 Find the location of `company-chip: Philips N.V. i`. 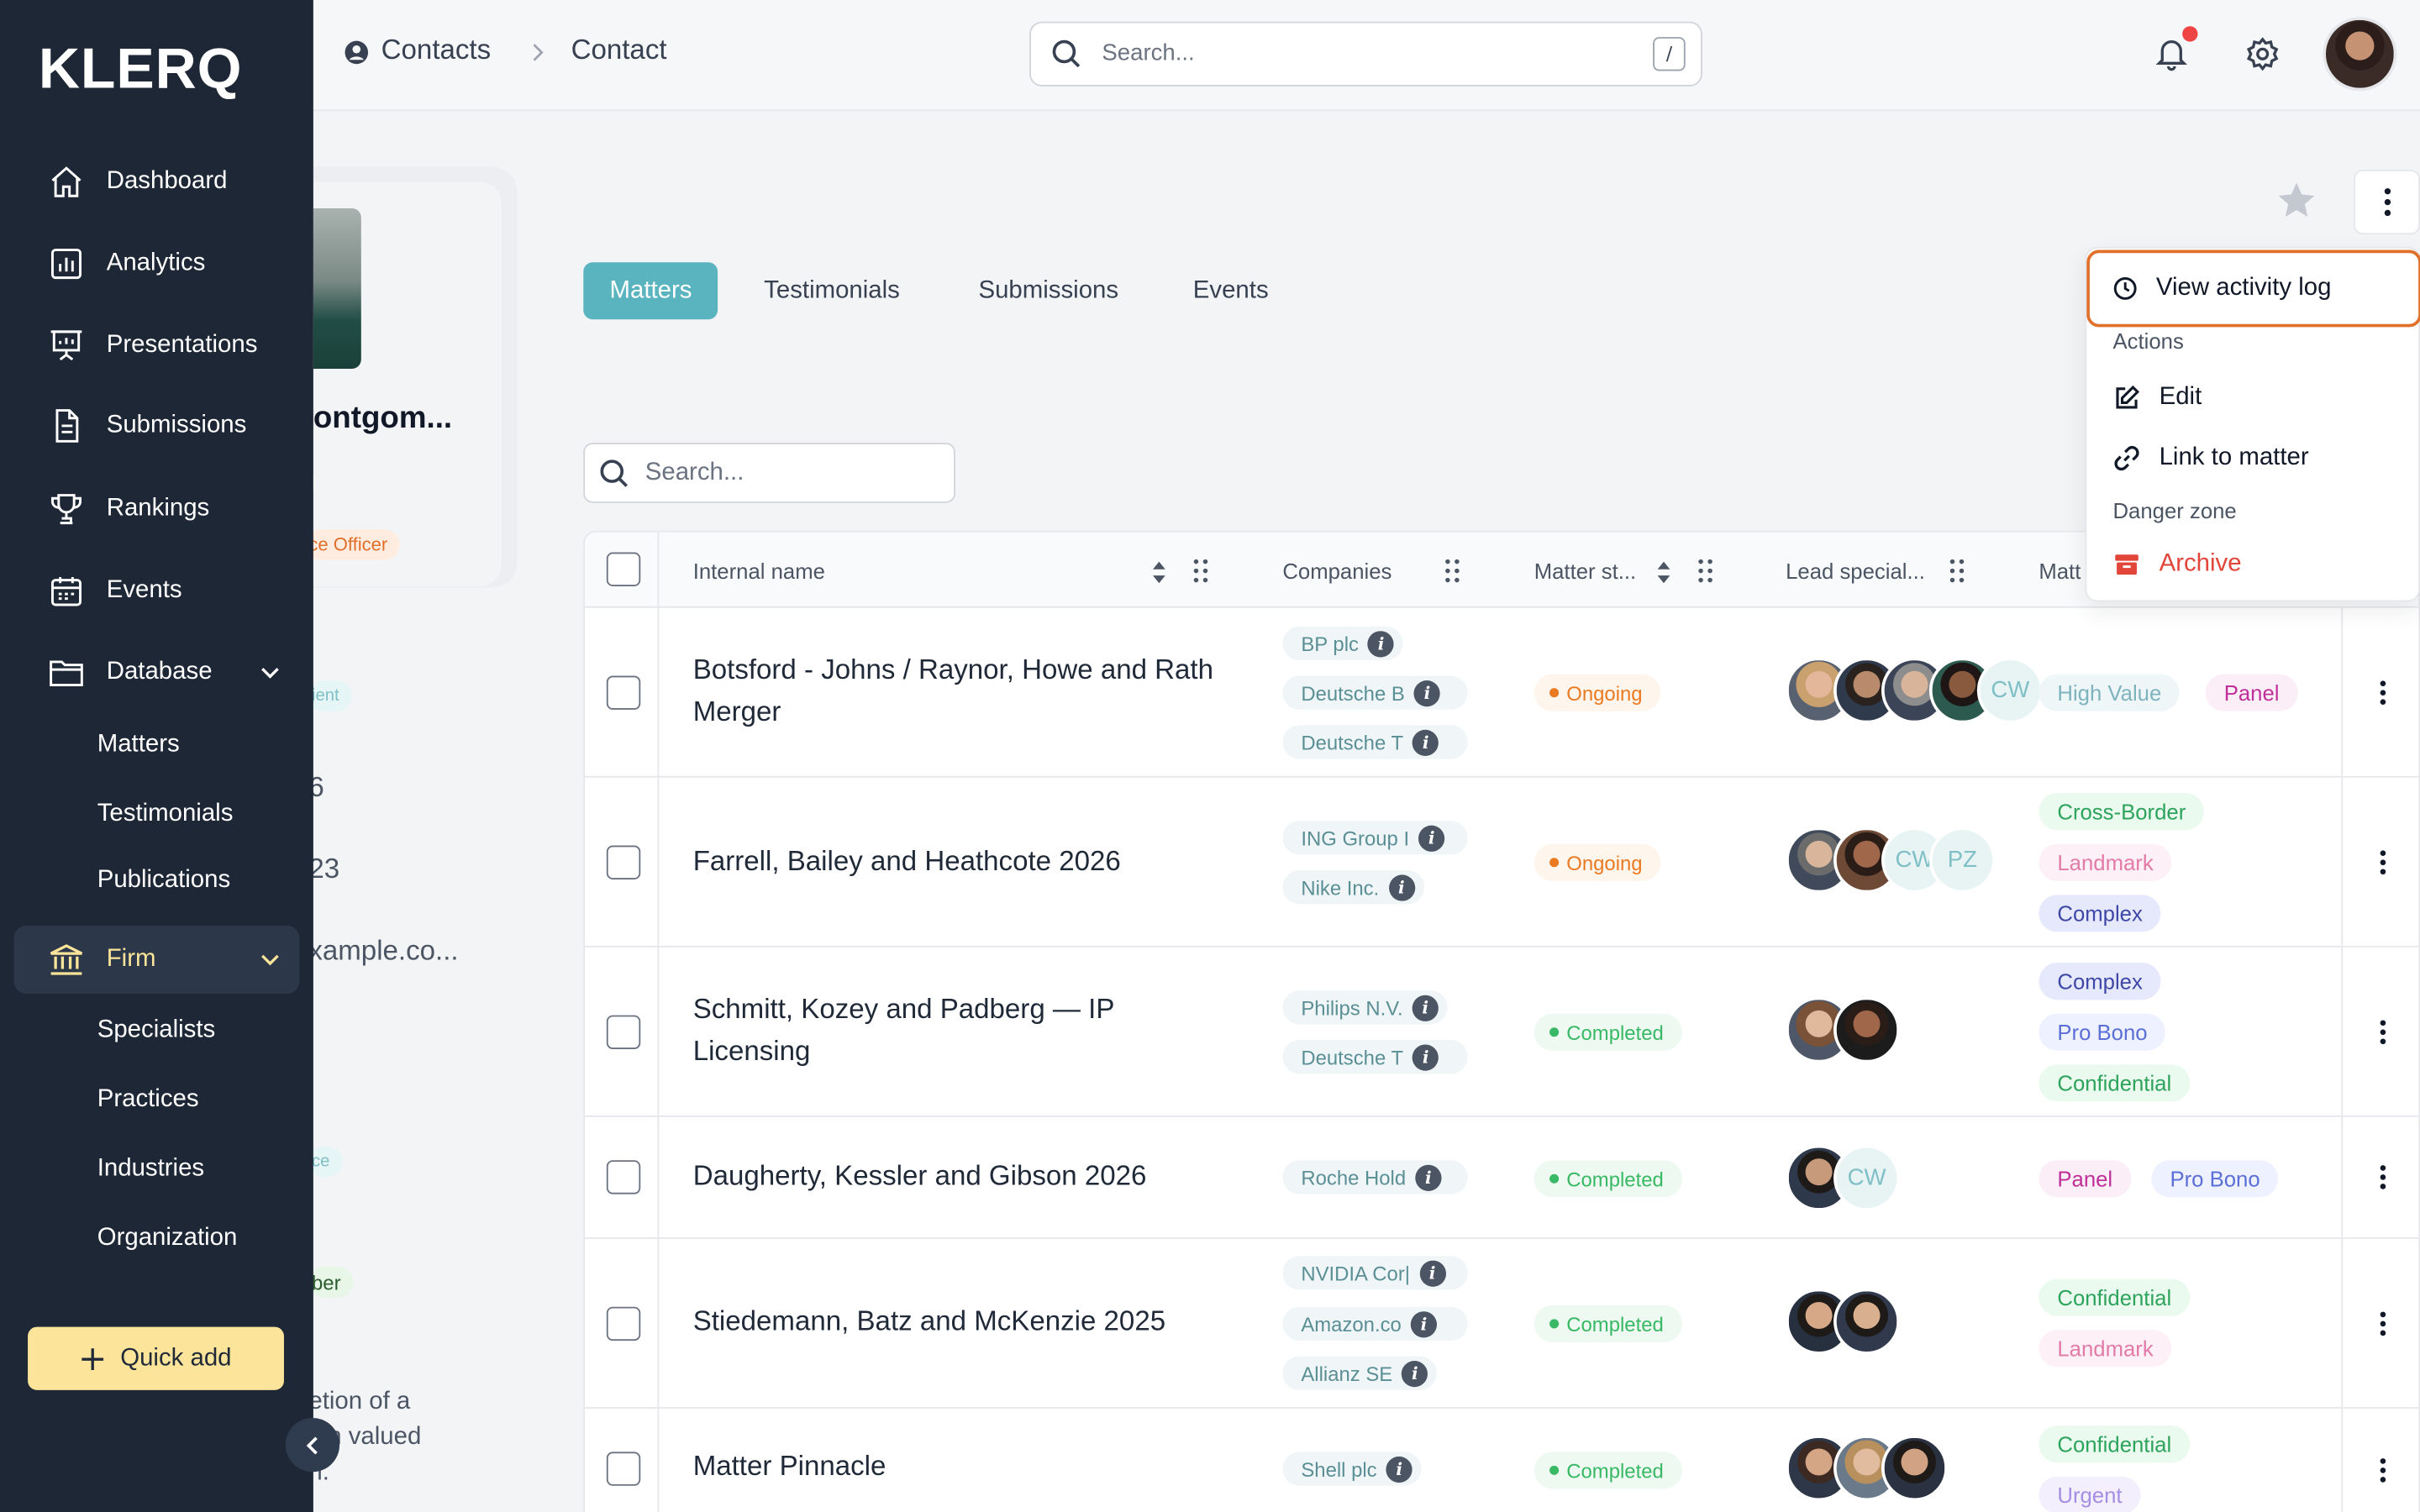

company-chip: Philips N.V. i is located at coordinates (1365, 1007).